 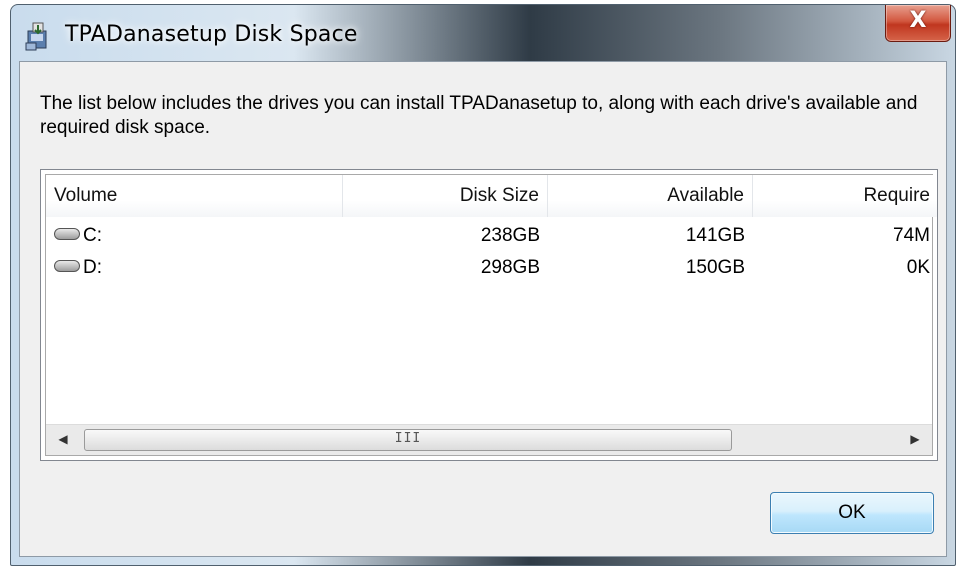 What do you see at coordinates (194, 196) in the screenshot?
I see `column-header-volume: Volume` at bounding box center [194, 196].